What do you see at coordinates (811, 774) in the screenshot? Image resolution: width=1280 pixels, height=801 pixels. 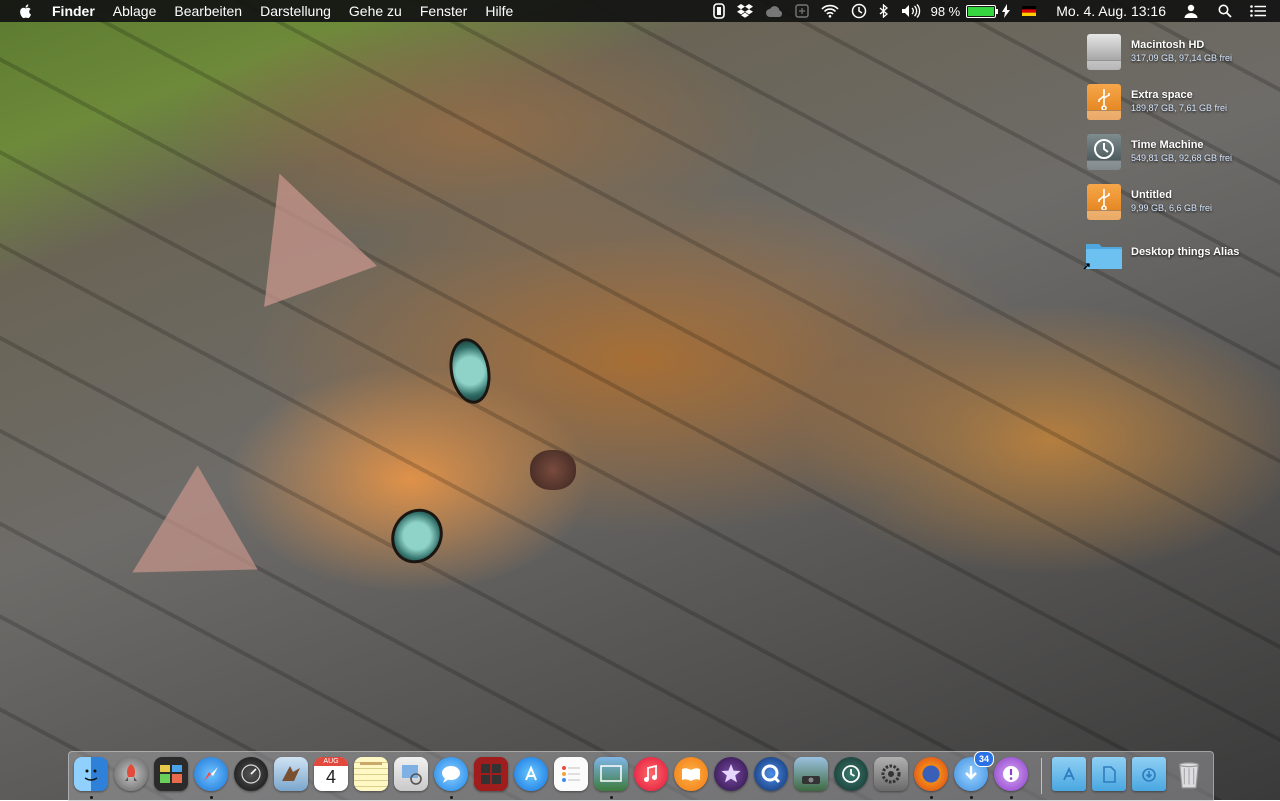 I see `dock-image-capture-icon` at bounding box center [811, 774].